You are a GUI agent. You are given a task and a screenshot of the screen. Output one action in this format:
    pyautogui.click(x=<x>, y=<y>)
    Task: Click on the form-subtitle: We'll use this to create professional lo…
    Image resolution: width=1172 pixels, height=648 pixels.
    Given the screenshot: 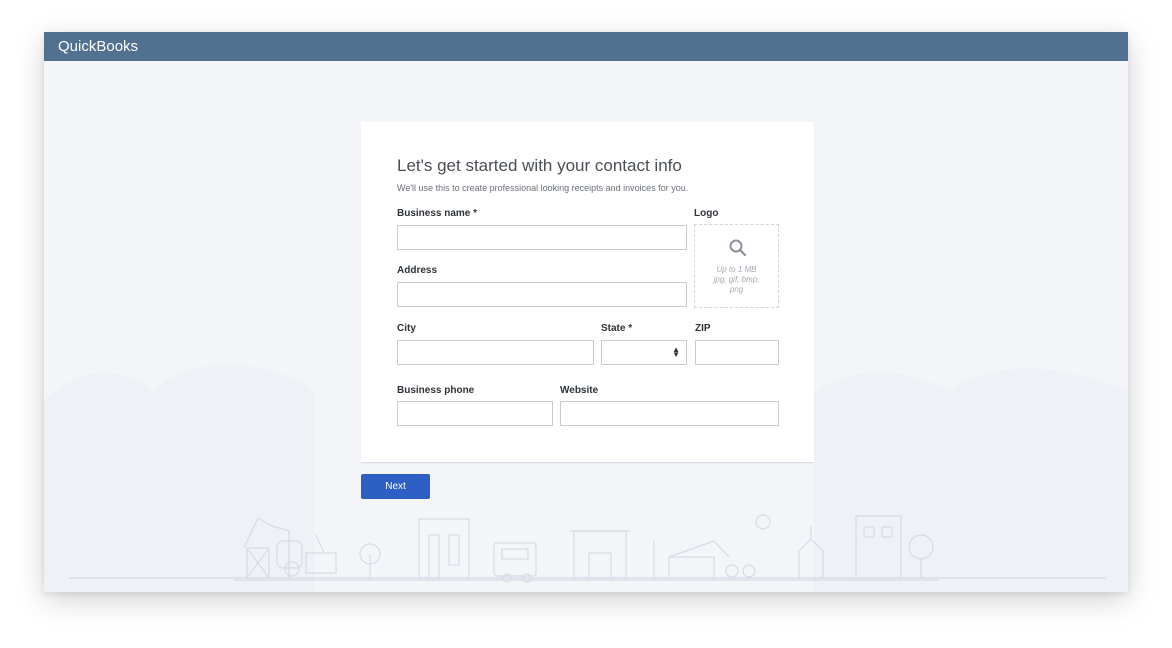 What is the action you would take?
    pyautogui.click(x=543, y=188)
    